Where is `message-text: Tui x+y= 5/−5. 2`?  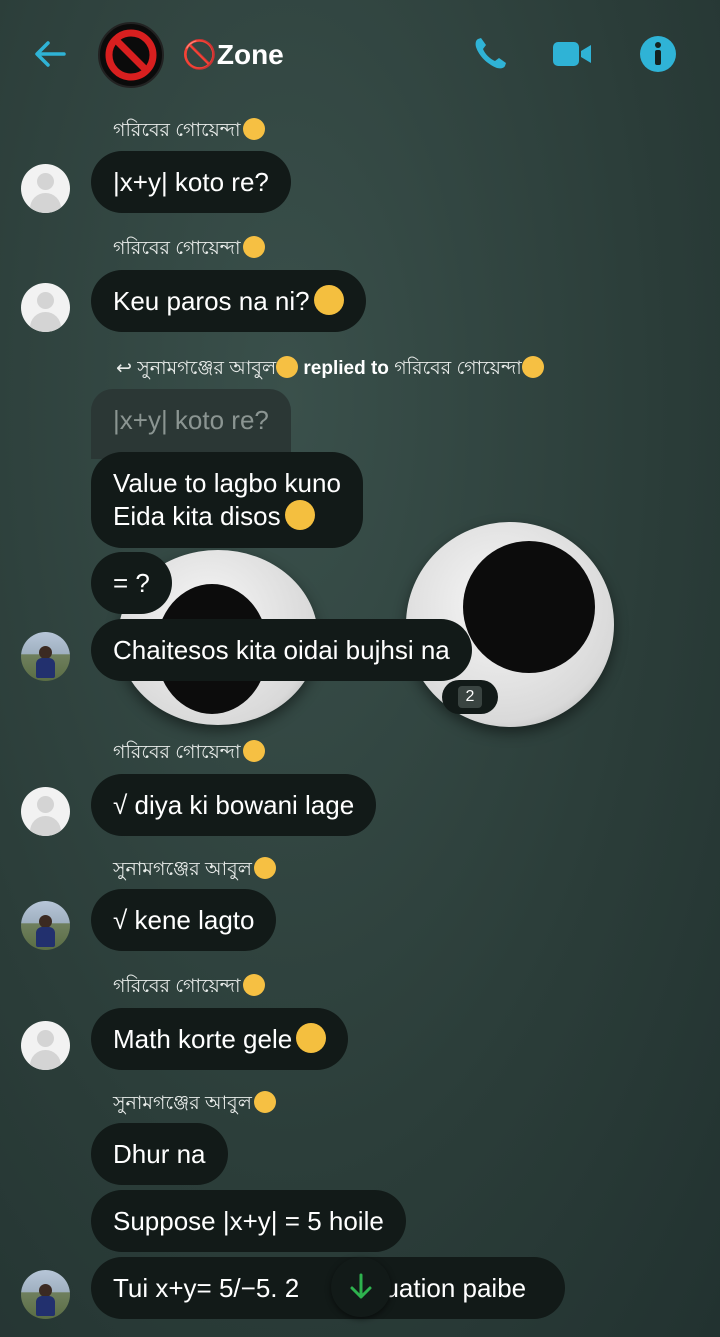 message-text: Tui x+y= 5/−5. 2 is located at coordinates (210, 1288).